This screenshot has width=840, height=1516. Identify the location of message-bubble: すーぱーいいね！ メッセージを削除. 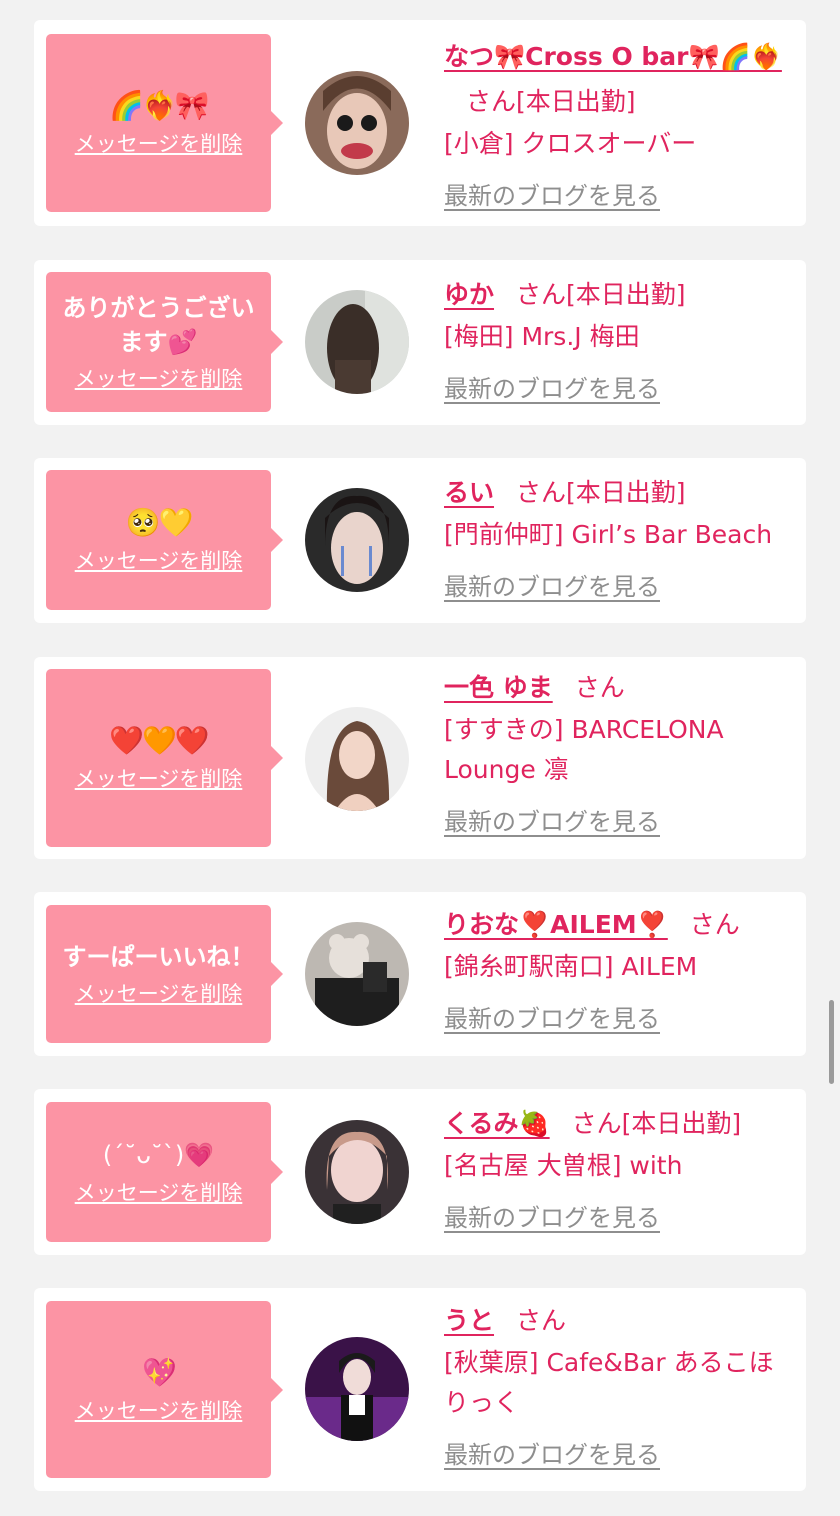
(164, 974).